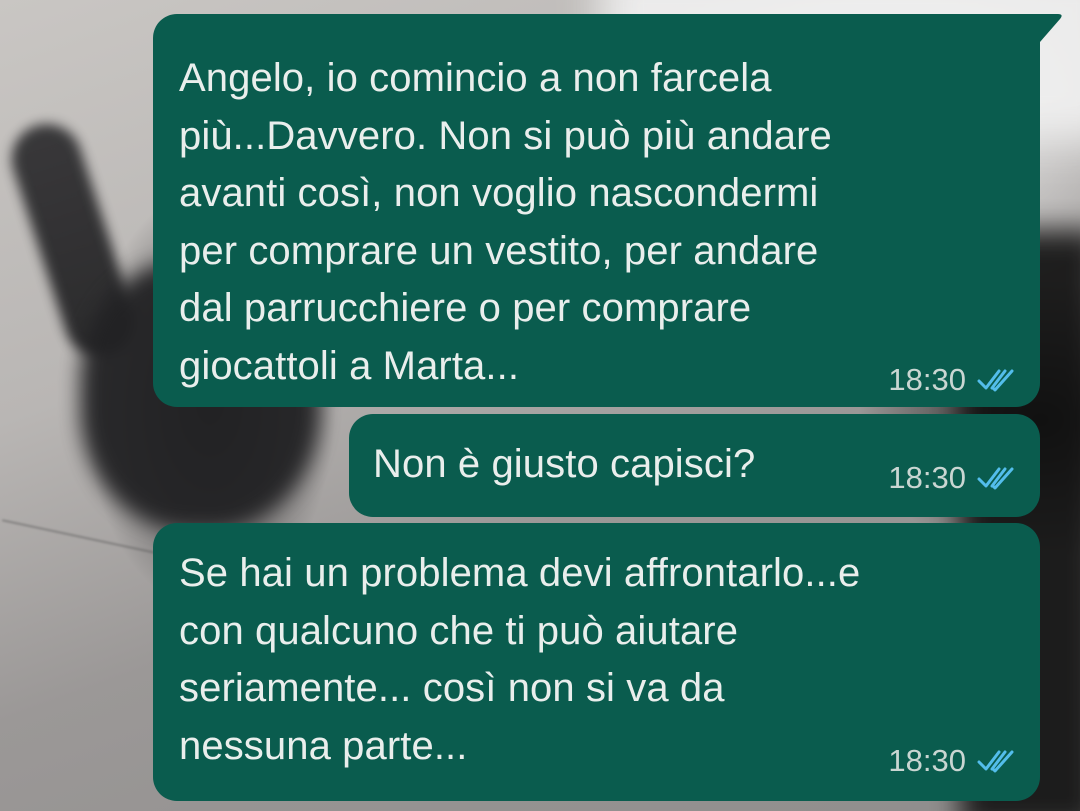 The width and height of the screenshot is (1080, 811). I want to click on outgoing-message: Non è giusto capisci? 18:30, so click(694, 465).